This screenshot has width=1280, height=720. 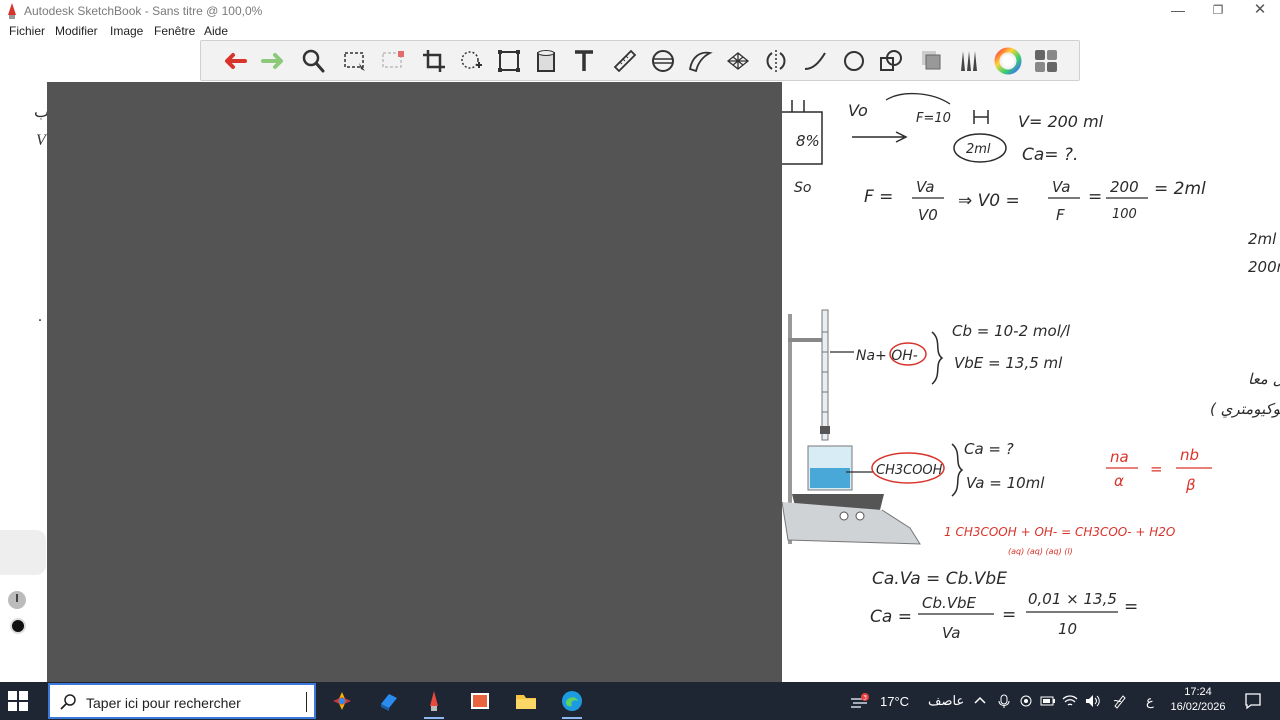 What do you see at coordinates (980, 701) in the screenshot?
I see `chevron-up-icon` at bounding box center [980, 701].